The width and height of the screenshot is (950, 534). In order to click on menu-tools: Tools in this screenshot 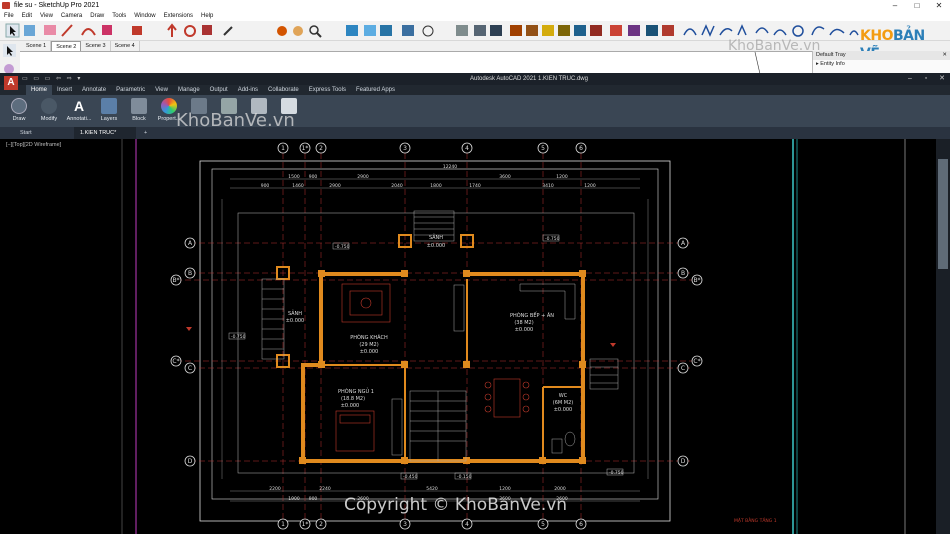, I will do `click(119, 16)`.